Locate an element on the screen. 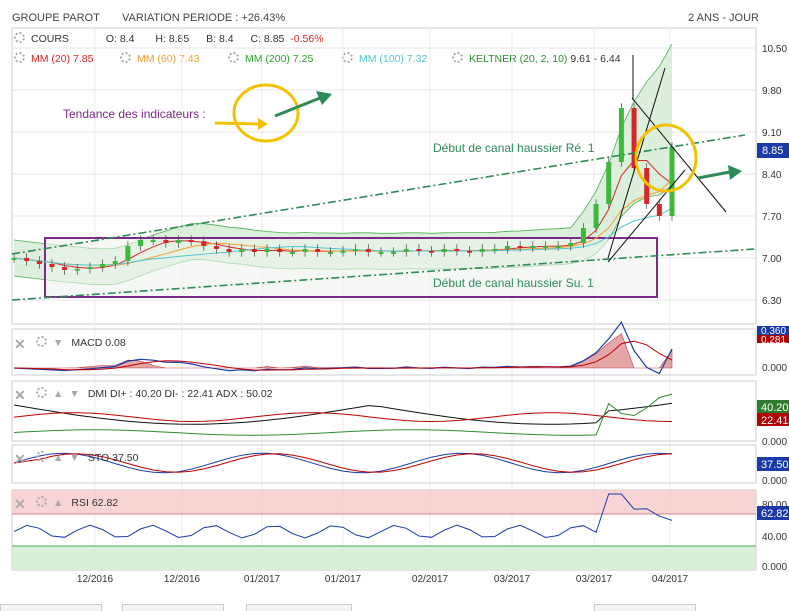  sto-badge-text: 37.50 is located at coordinates (775, 465).